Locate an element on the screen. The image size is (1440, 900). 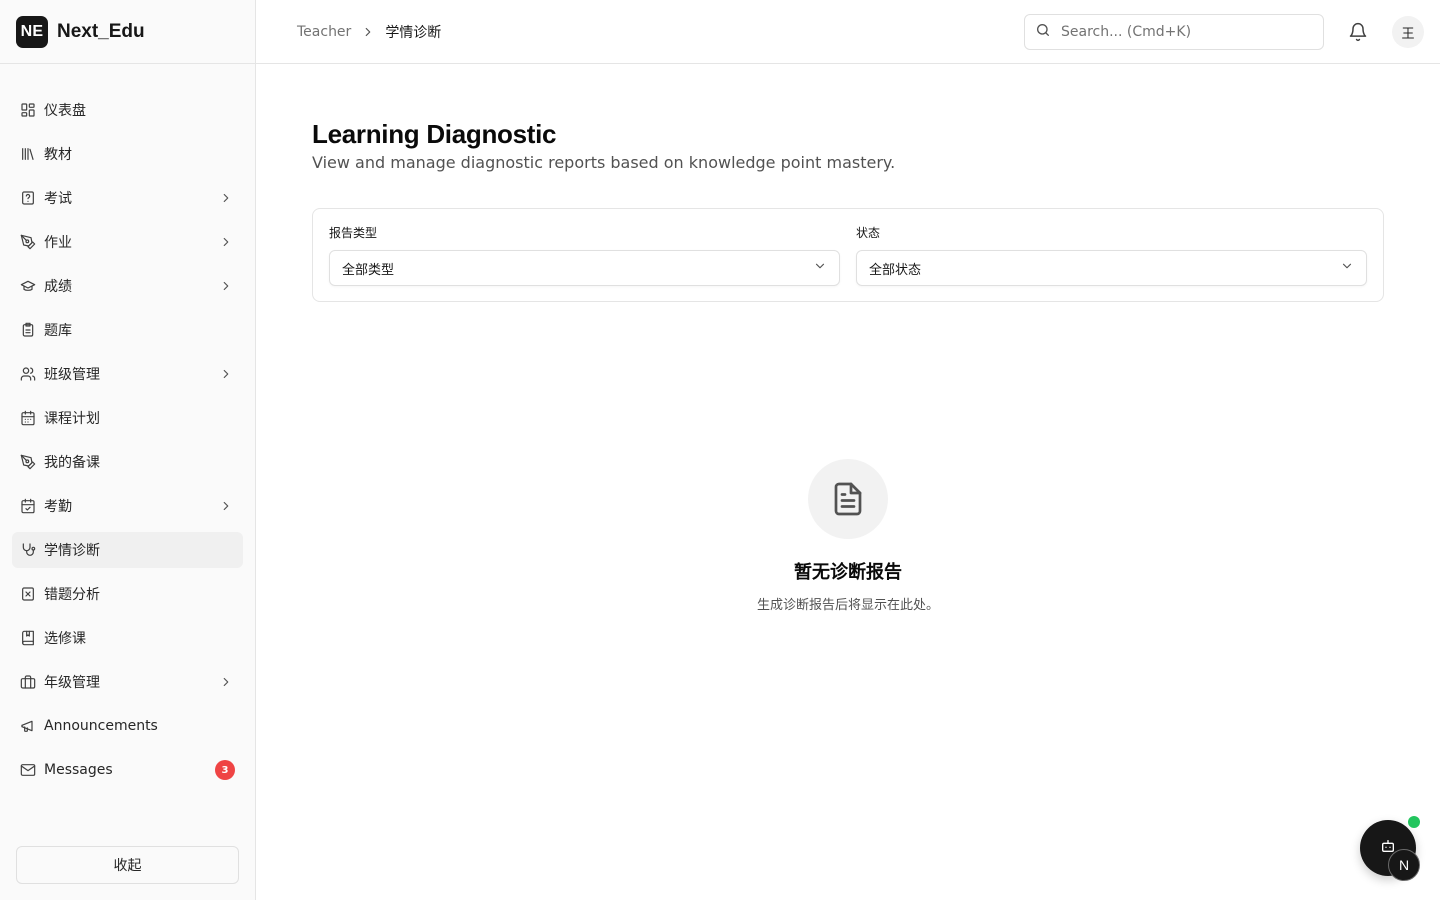
brand-name: Next_Edu is located at coordinates (101, 31).